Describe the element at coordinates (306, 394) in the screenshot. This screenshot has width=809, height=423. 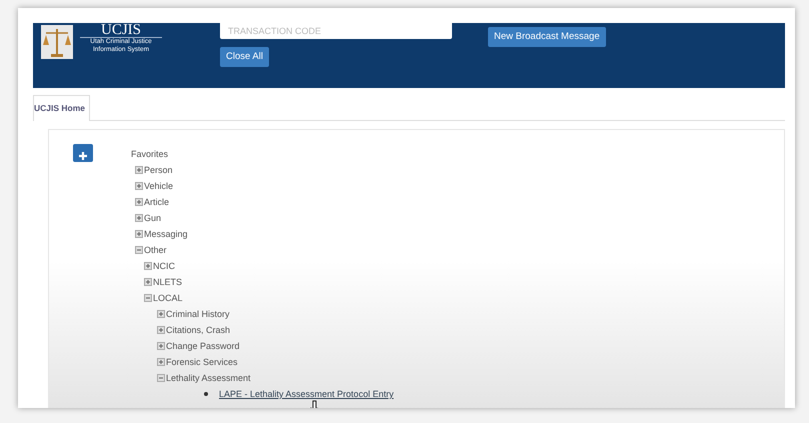
I see `tree-link: LAPE - Lethality Assessment Protocol Entry` at that location.